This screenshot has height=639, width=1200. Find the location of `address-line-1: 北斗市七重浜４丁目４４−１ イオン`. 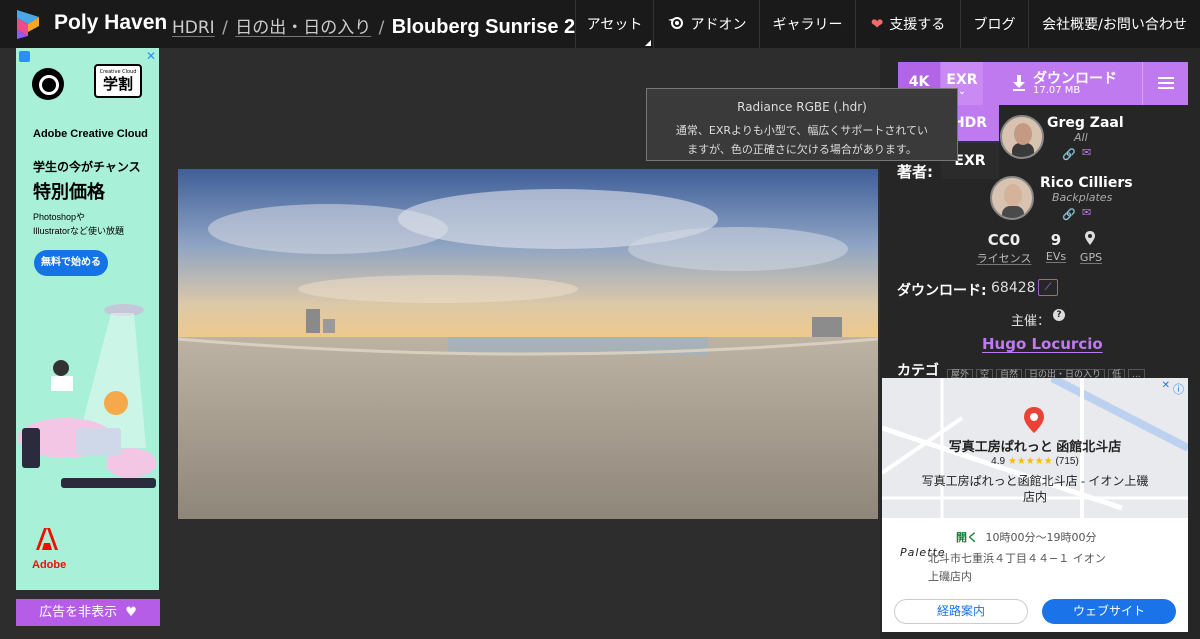

address-line-1: 北斗市七重浜４丁目４４−１ イオン is located at coordinates (1017, 558).